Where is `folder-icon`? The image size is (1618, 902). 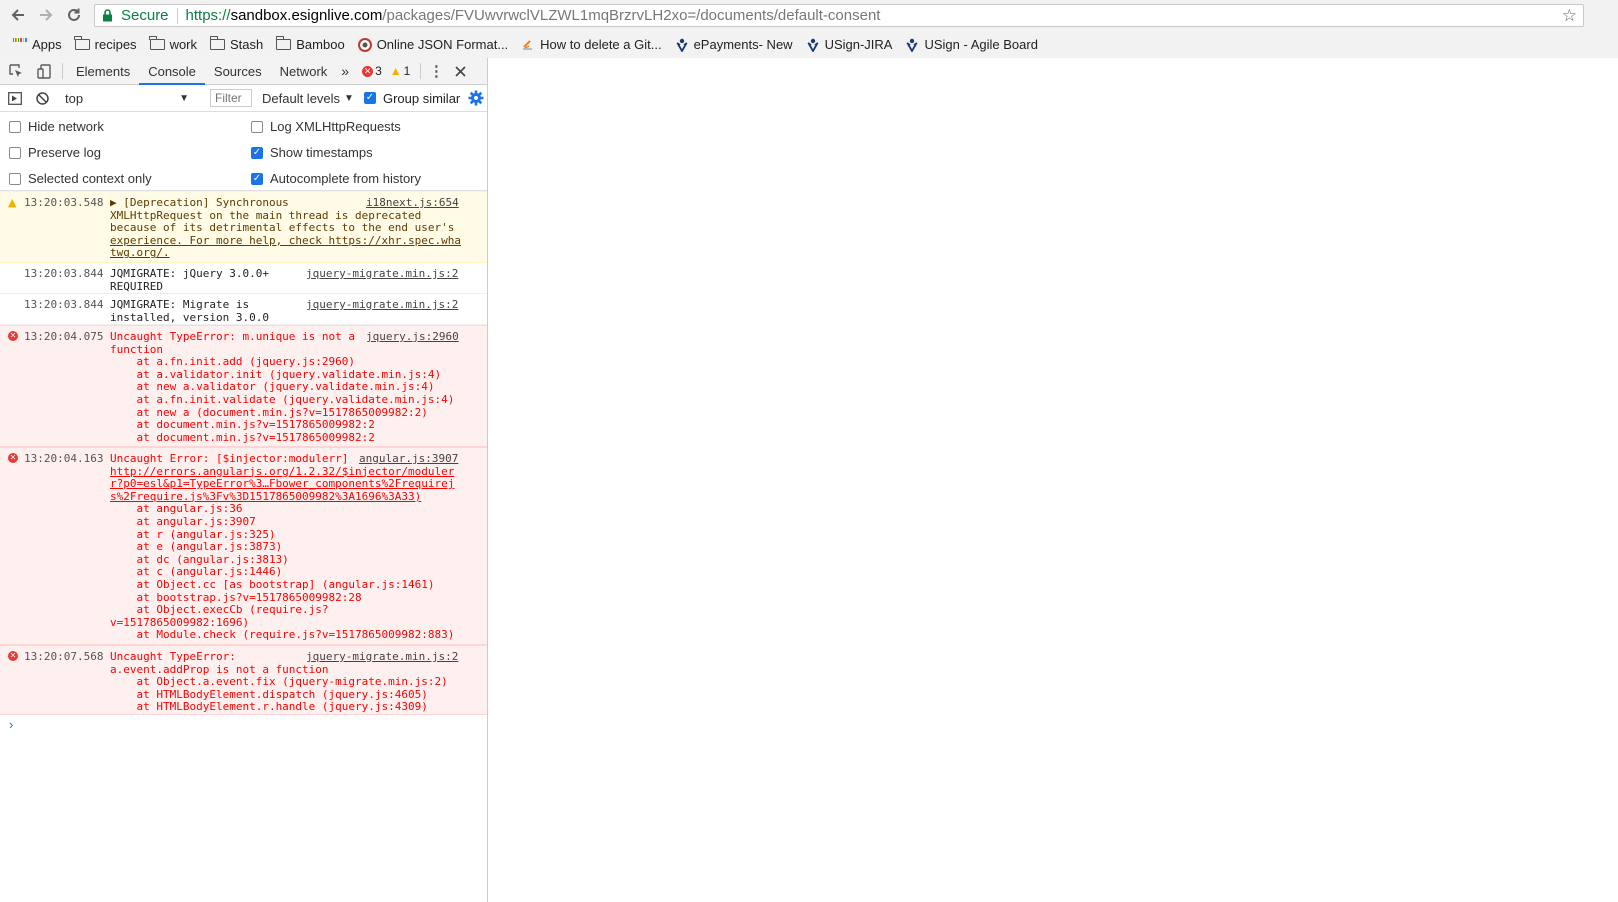
folder-icon is located at coordinates (82, 43).